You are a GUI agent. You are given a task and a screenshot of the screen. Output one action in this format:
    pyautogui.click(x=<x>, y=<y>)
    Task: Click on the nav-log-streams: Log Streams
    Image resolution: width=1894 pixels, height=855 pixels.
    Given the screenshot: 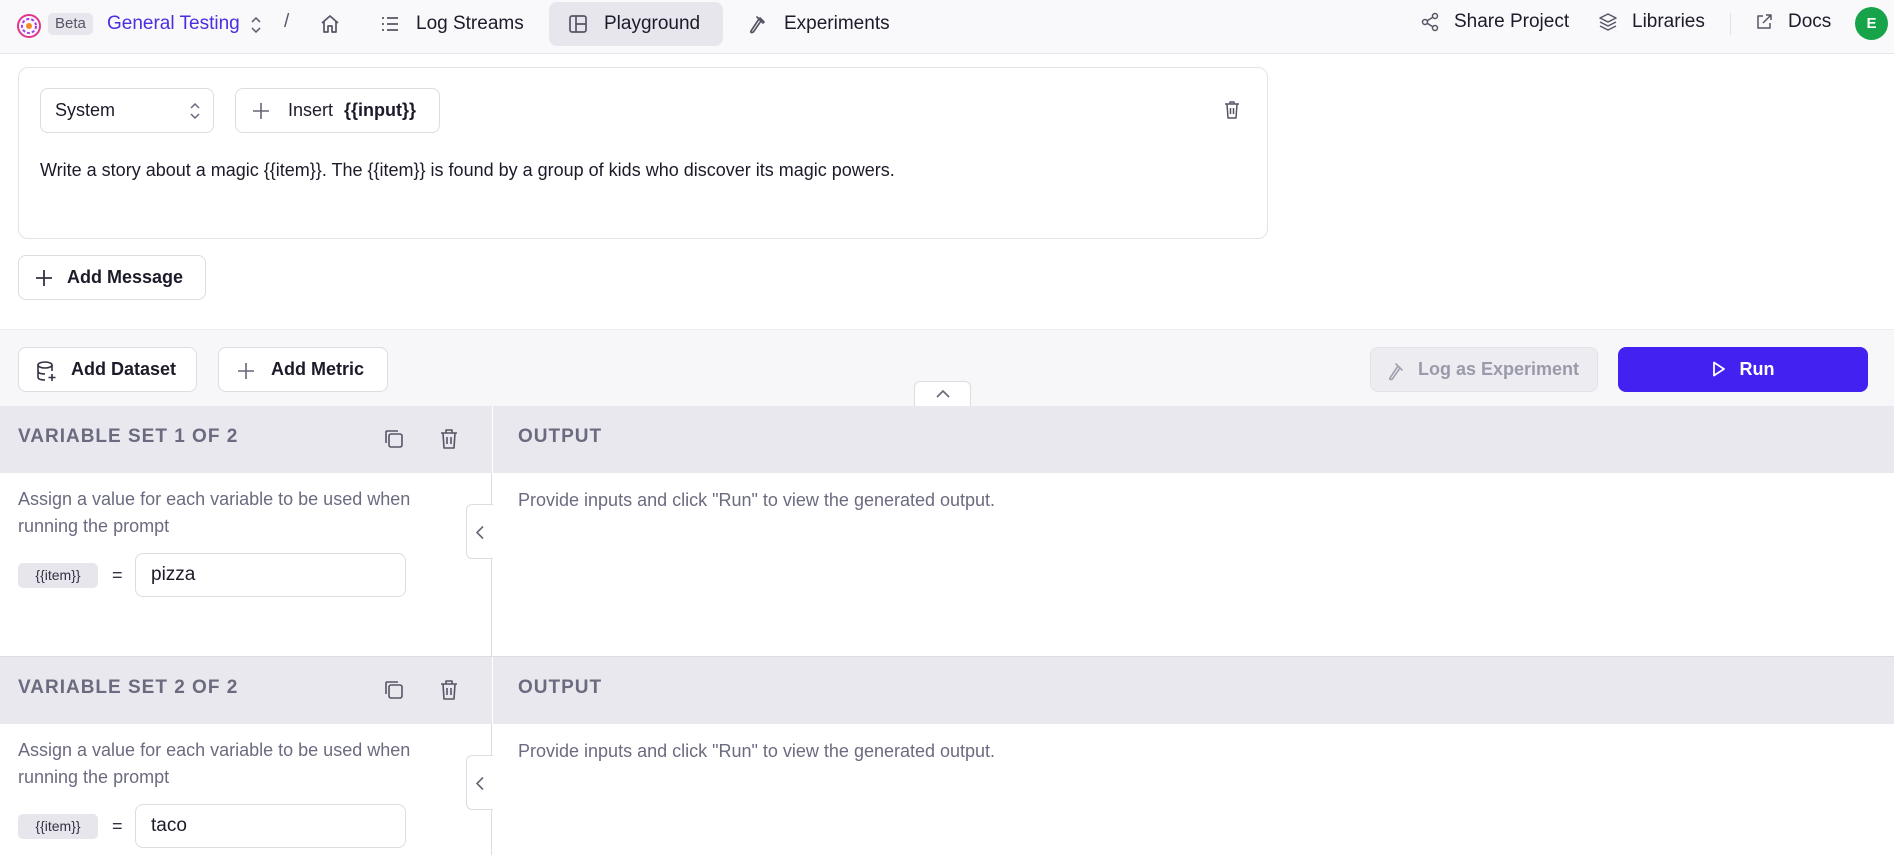 What is the action you would take?
    pyautogui.click(x=451, y=24)
    